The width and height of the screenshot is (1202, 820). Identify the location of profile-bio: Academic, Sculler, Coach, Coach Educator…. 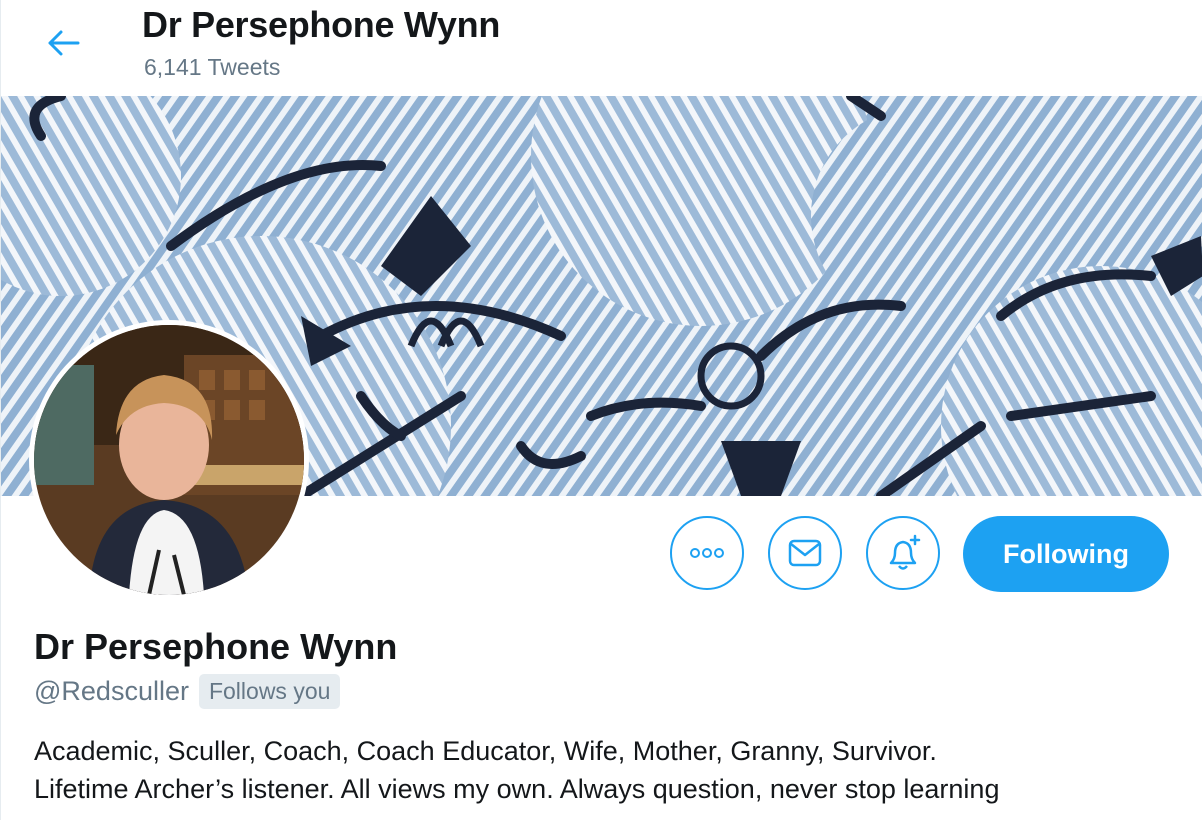
(609, 770).